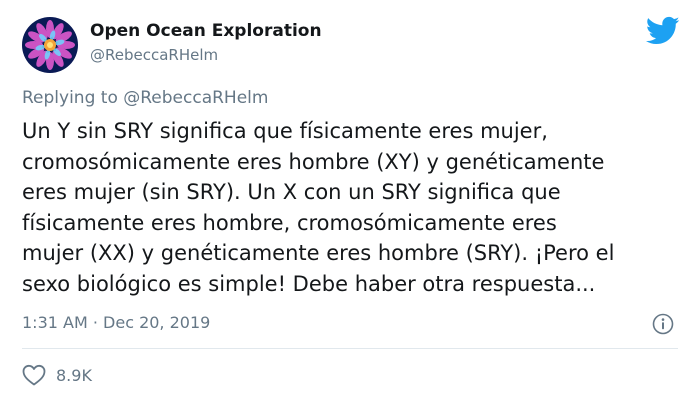  I want to click on heart-icon, so click(34, 375).